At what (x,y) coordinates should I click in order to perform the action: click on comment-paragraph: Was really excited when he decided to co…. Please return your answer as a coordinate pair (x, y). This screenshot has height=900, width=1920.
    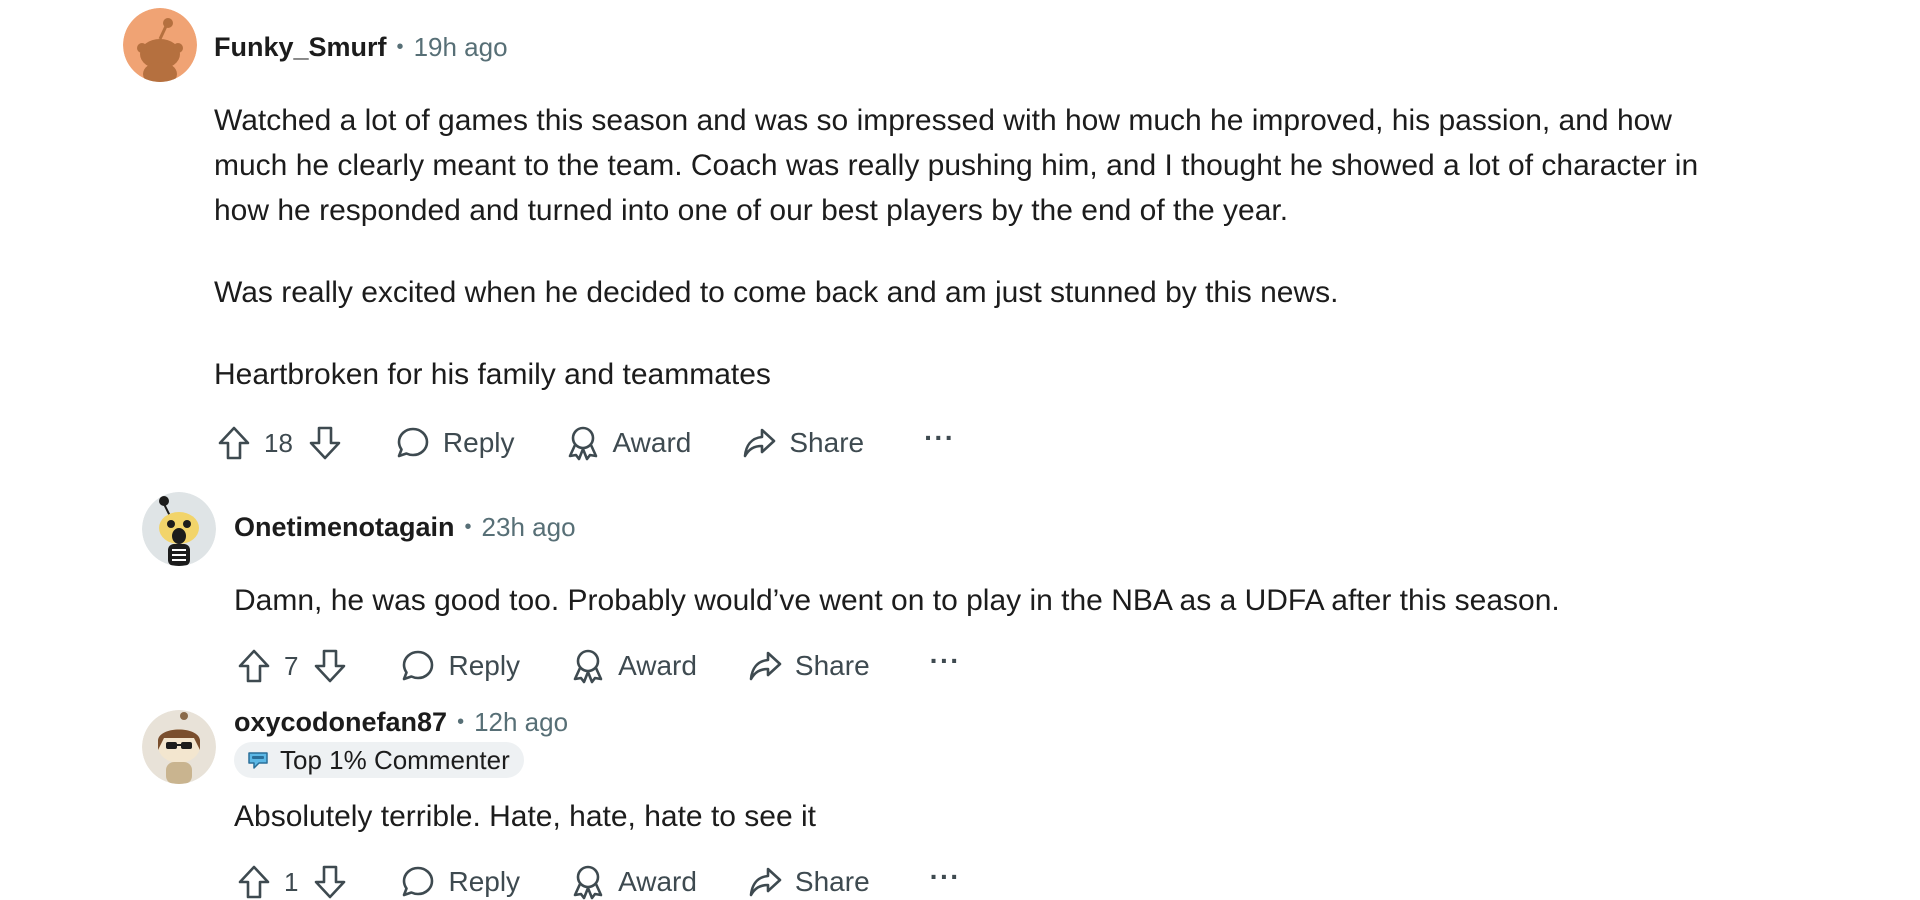
    Looking at the image, I should click on (776, 292).